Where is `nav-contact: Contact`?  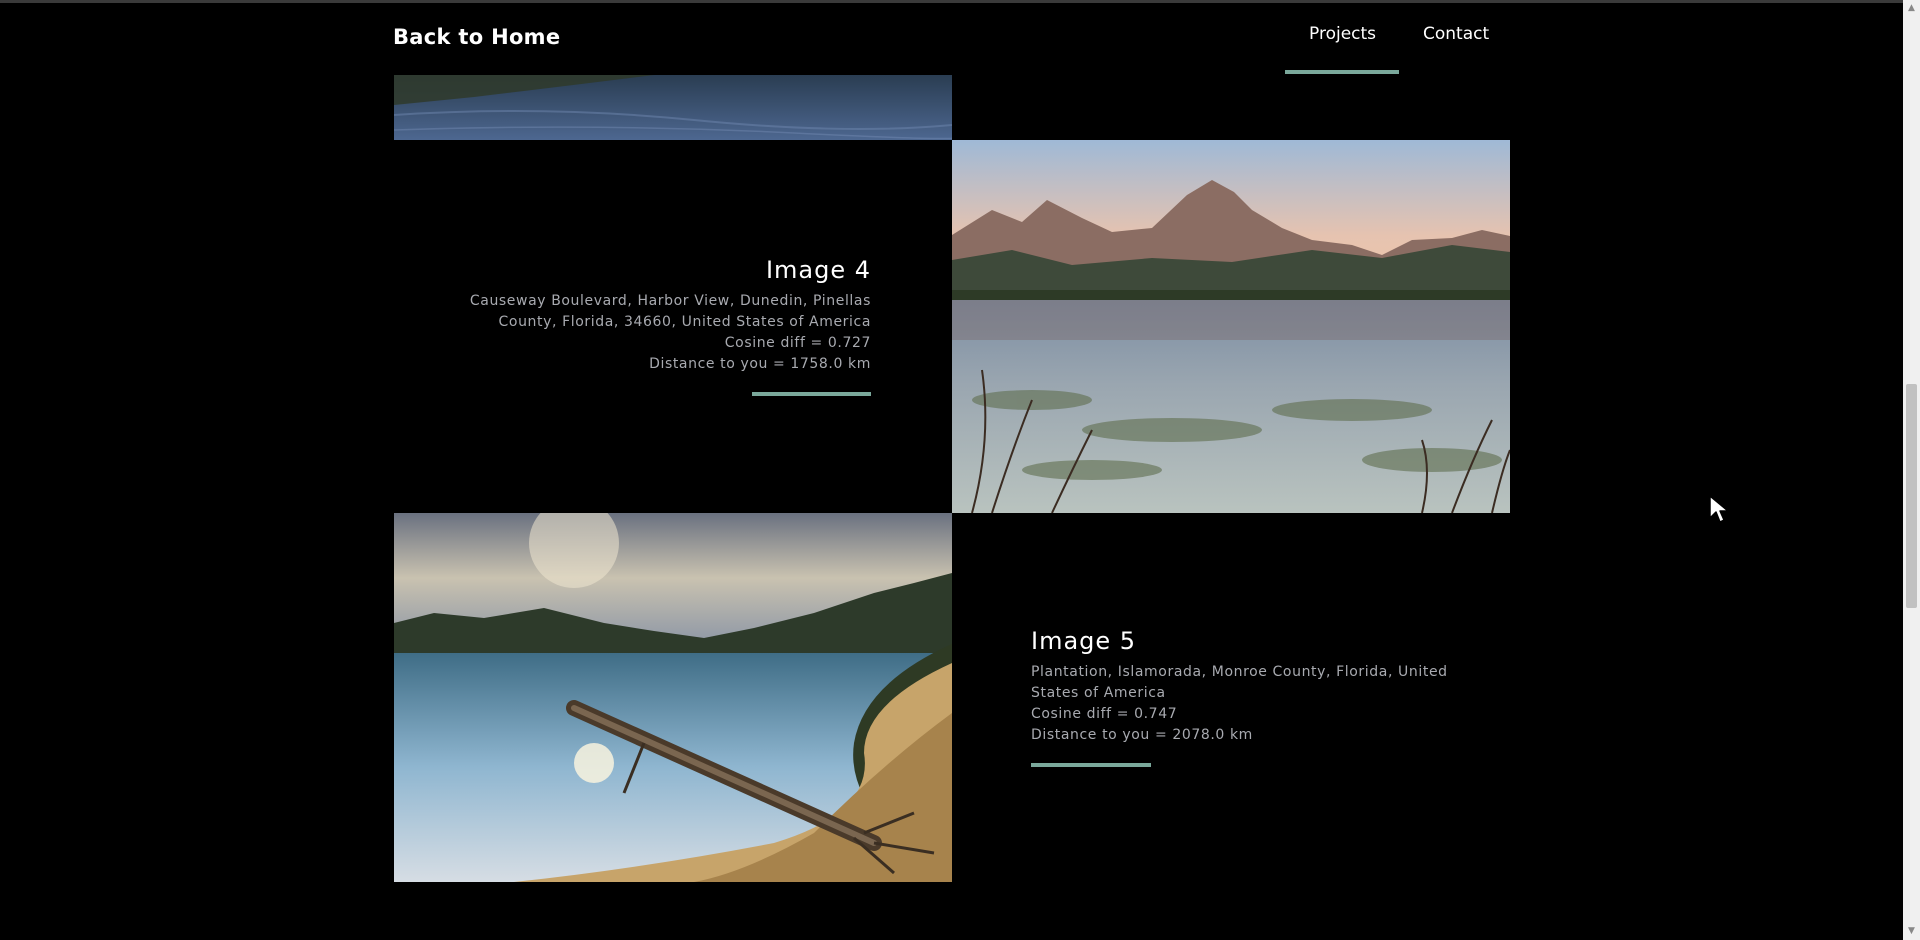
nav-contact: Contact is located at coordinates (1456, 34).